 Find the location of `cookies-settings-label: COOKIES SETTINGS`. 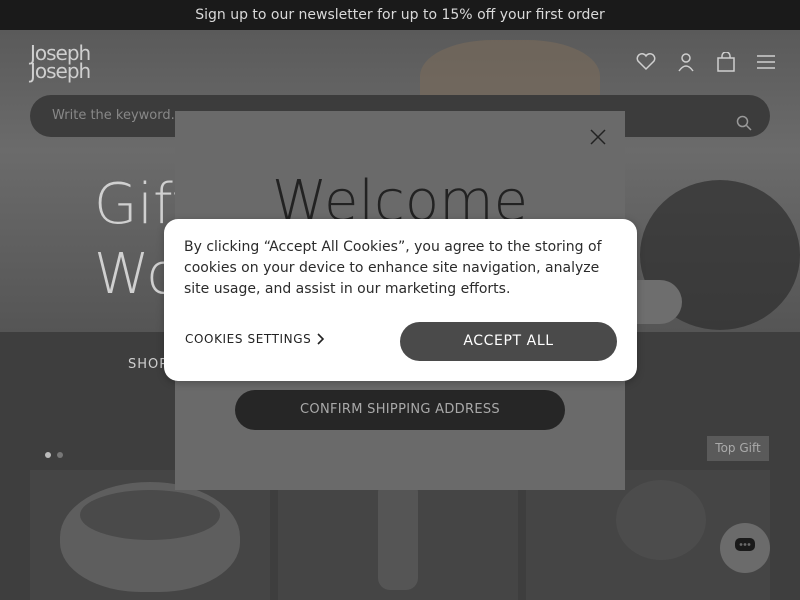

cookies-settings-label: COOKIES SETTINGS is located at coordinates (248, 339).